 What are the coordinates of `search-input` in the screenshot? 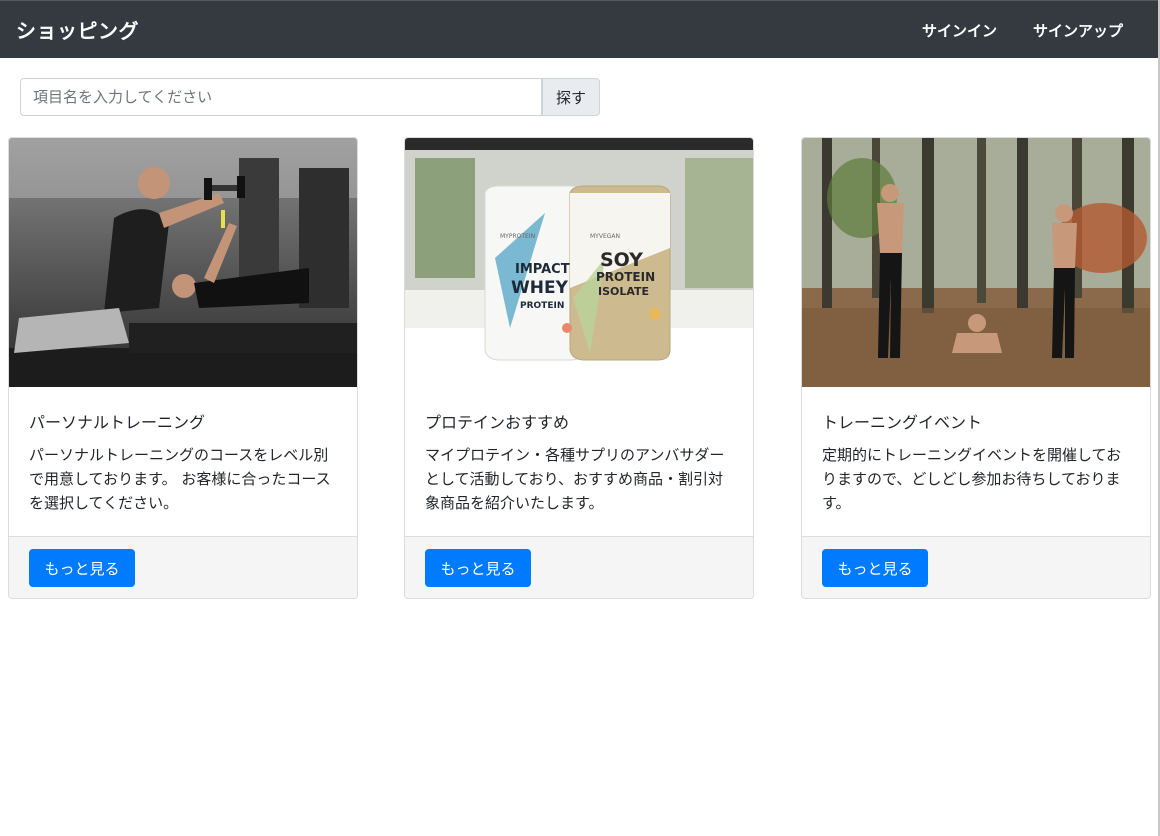 It's located at (281, 97).